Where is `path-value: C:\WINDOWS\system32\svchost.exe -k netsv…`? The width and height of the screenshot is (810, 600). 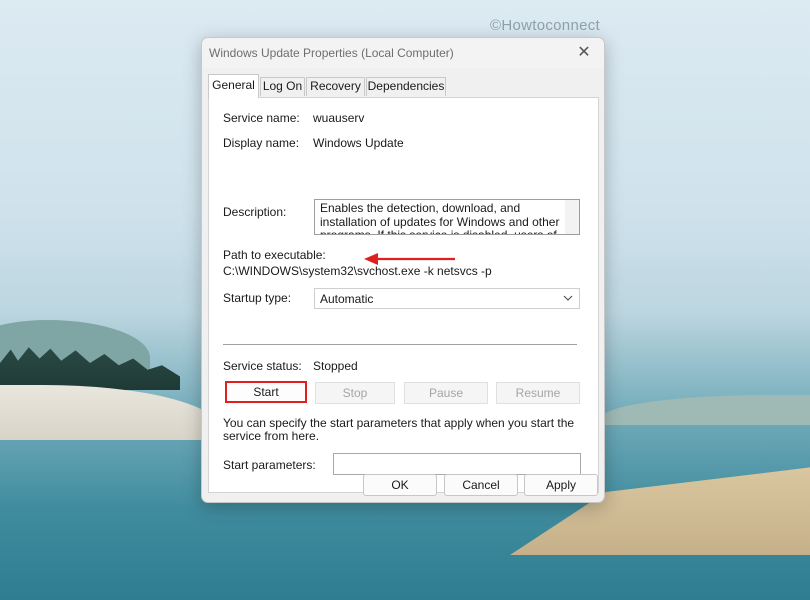
path-value: C:\WINDOWS\system32\svchost.exe -k netsv… is located at coordinates (357, 271).